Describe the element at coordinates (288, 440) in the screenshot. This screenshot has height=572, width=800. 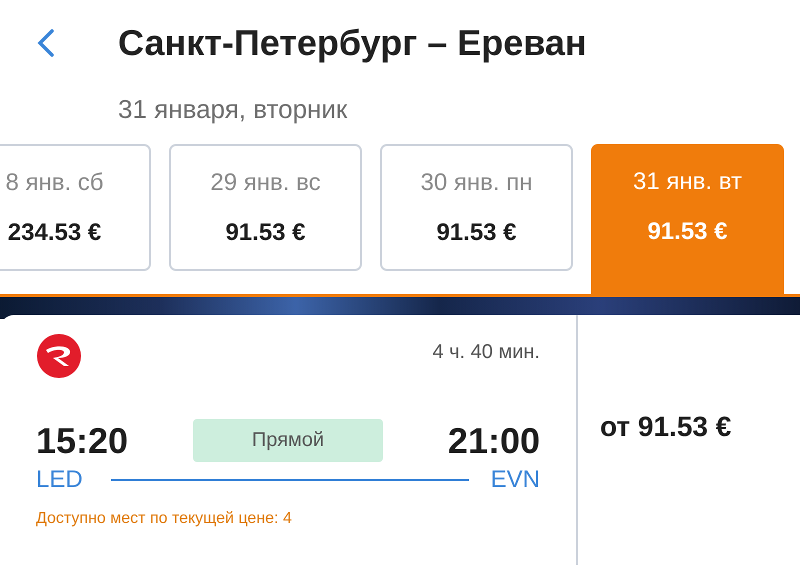
I see `direct-flight-badge: Прямой` at that location.